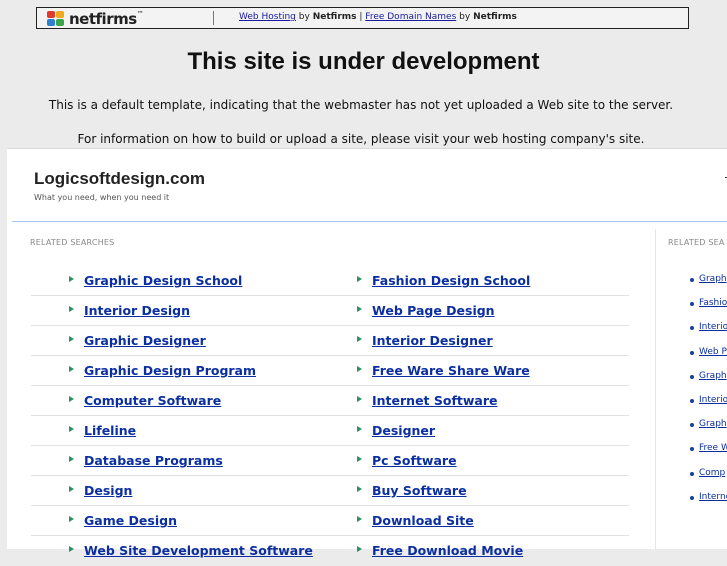 The height and width of the screenshot is (566, 727). What do you see at coordinates (106, 19) in the screenshot?
I see `netfirms-logo-text: netfirms™` at bounding box center [106, 19].